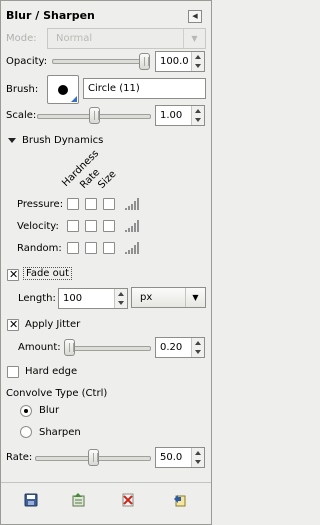 The image size is (320, 525). What do you see at coordinates (146, 297) in the screenshot?
I see `length-unit-value: px` at bounding box center [146, 297].